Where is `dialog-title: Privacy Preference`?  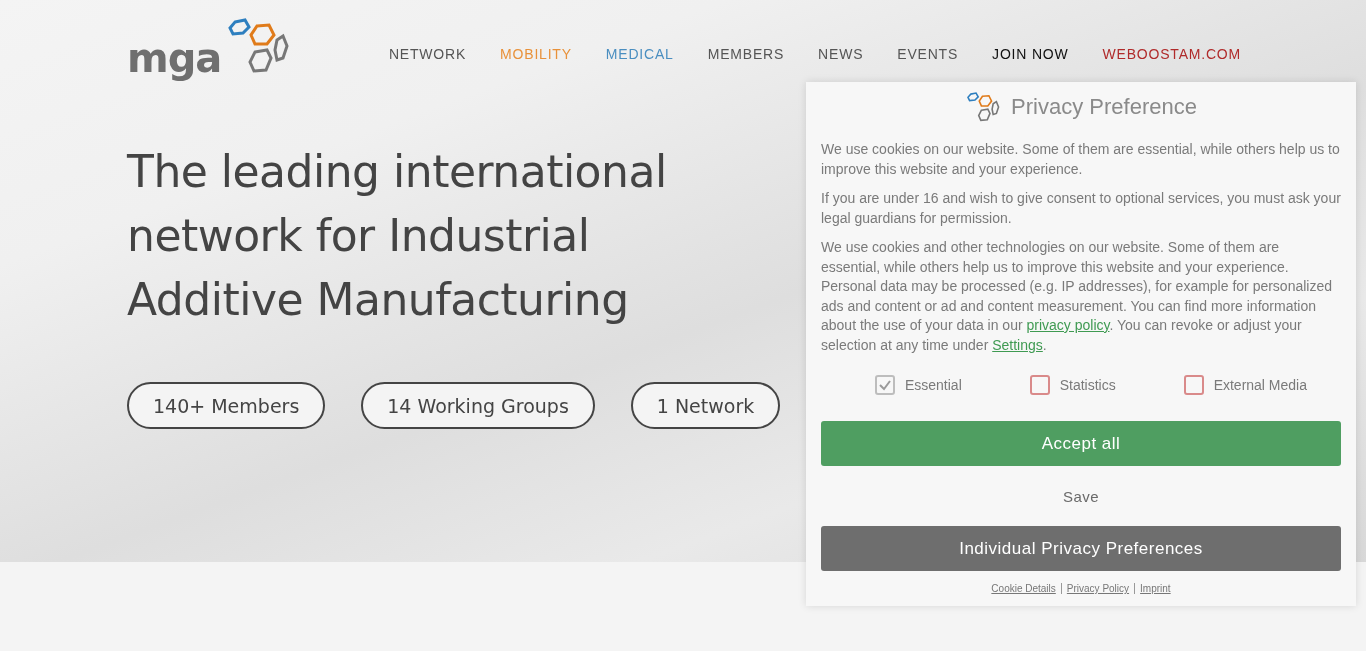 dialog-title: Privacy Preference is located at coordinates (1104, 107).